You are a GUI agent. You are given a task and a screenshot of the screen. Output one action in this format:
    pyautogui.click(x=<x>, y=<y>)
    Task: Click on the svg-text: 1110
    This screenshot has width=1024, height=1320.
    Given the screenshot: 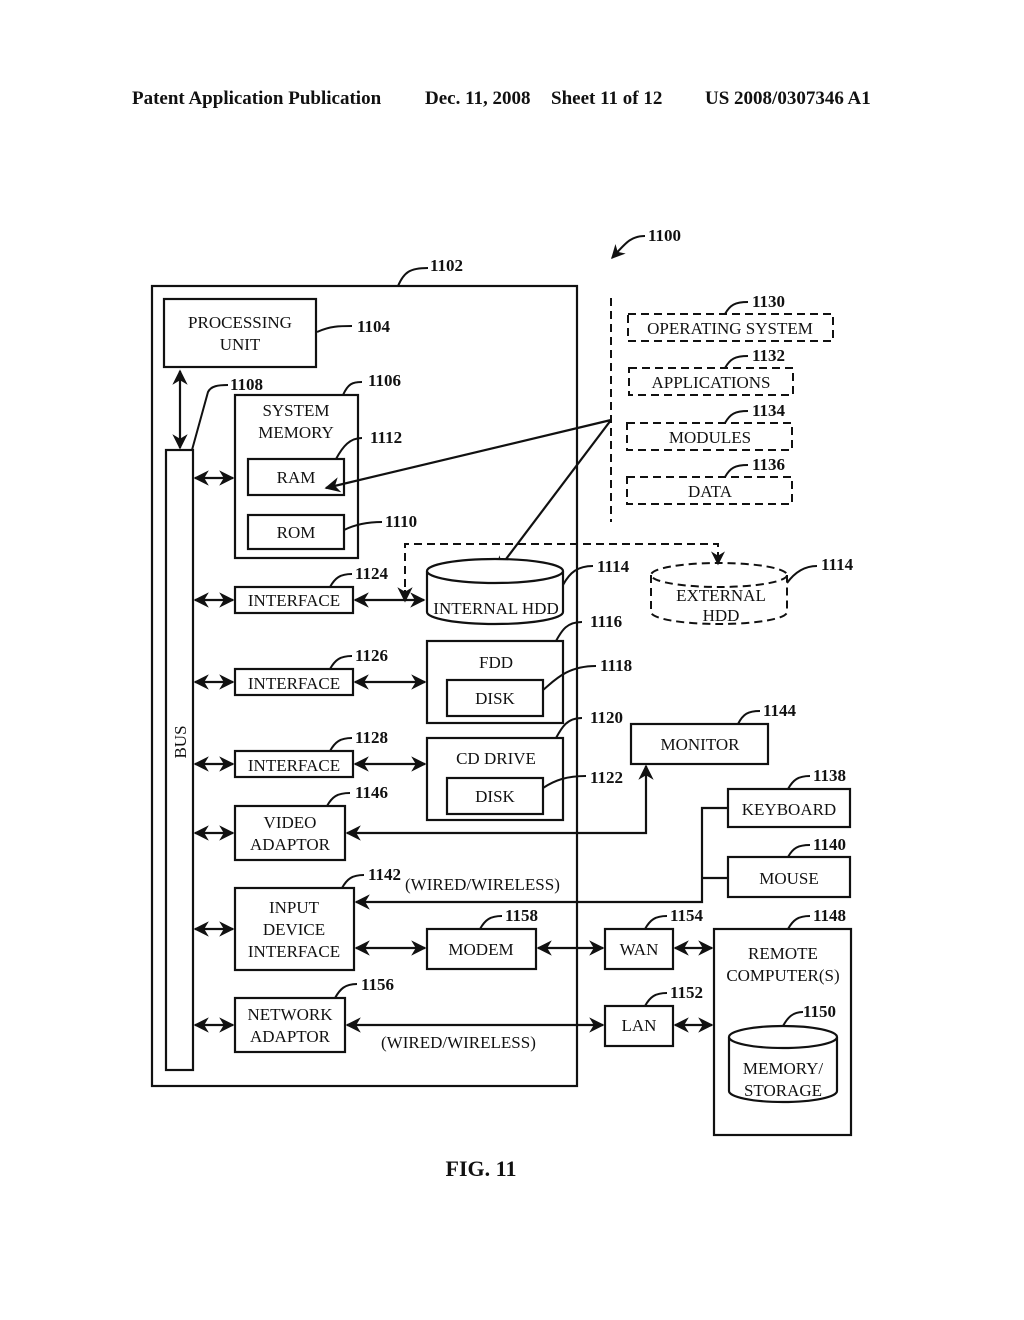 What is the action you would take?
    pyautogui.click(x=401, y=521)
    